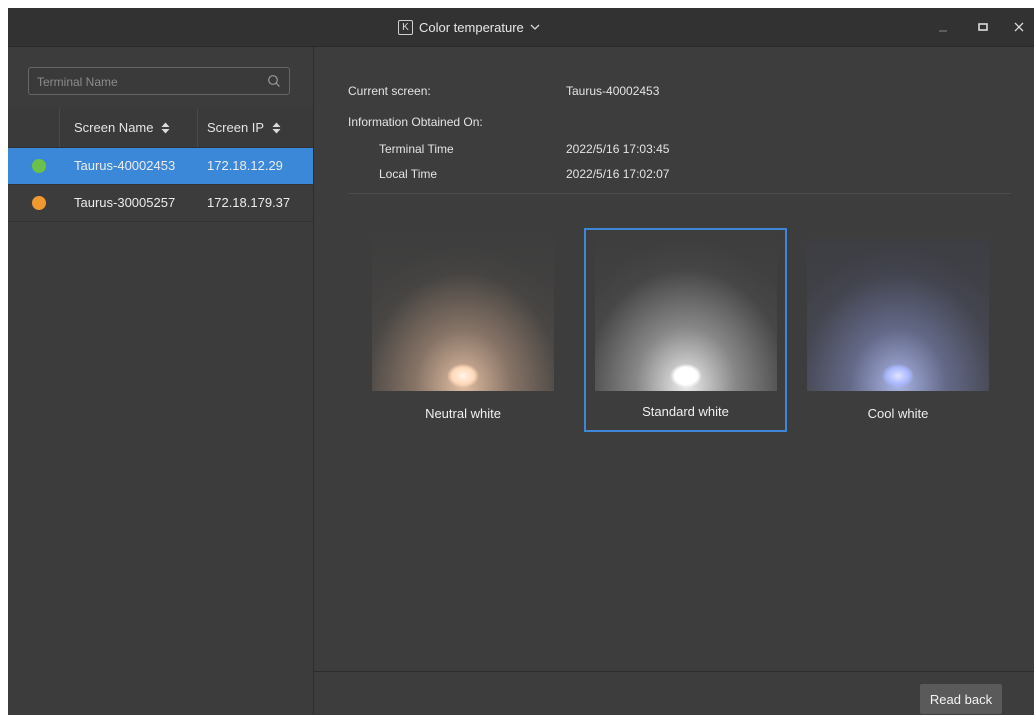 The image size is (1034, 715). Describe the element at coordinates (618, 149) in the screenshot. I see `terminal-time-value: 2022/5/16 17:03:45` at that location.